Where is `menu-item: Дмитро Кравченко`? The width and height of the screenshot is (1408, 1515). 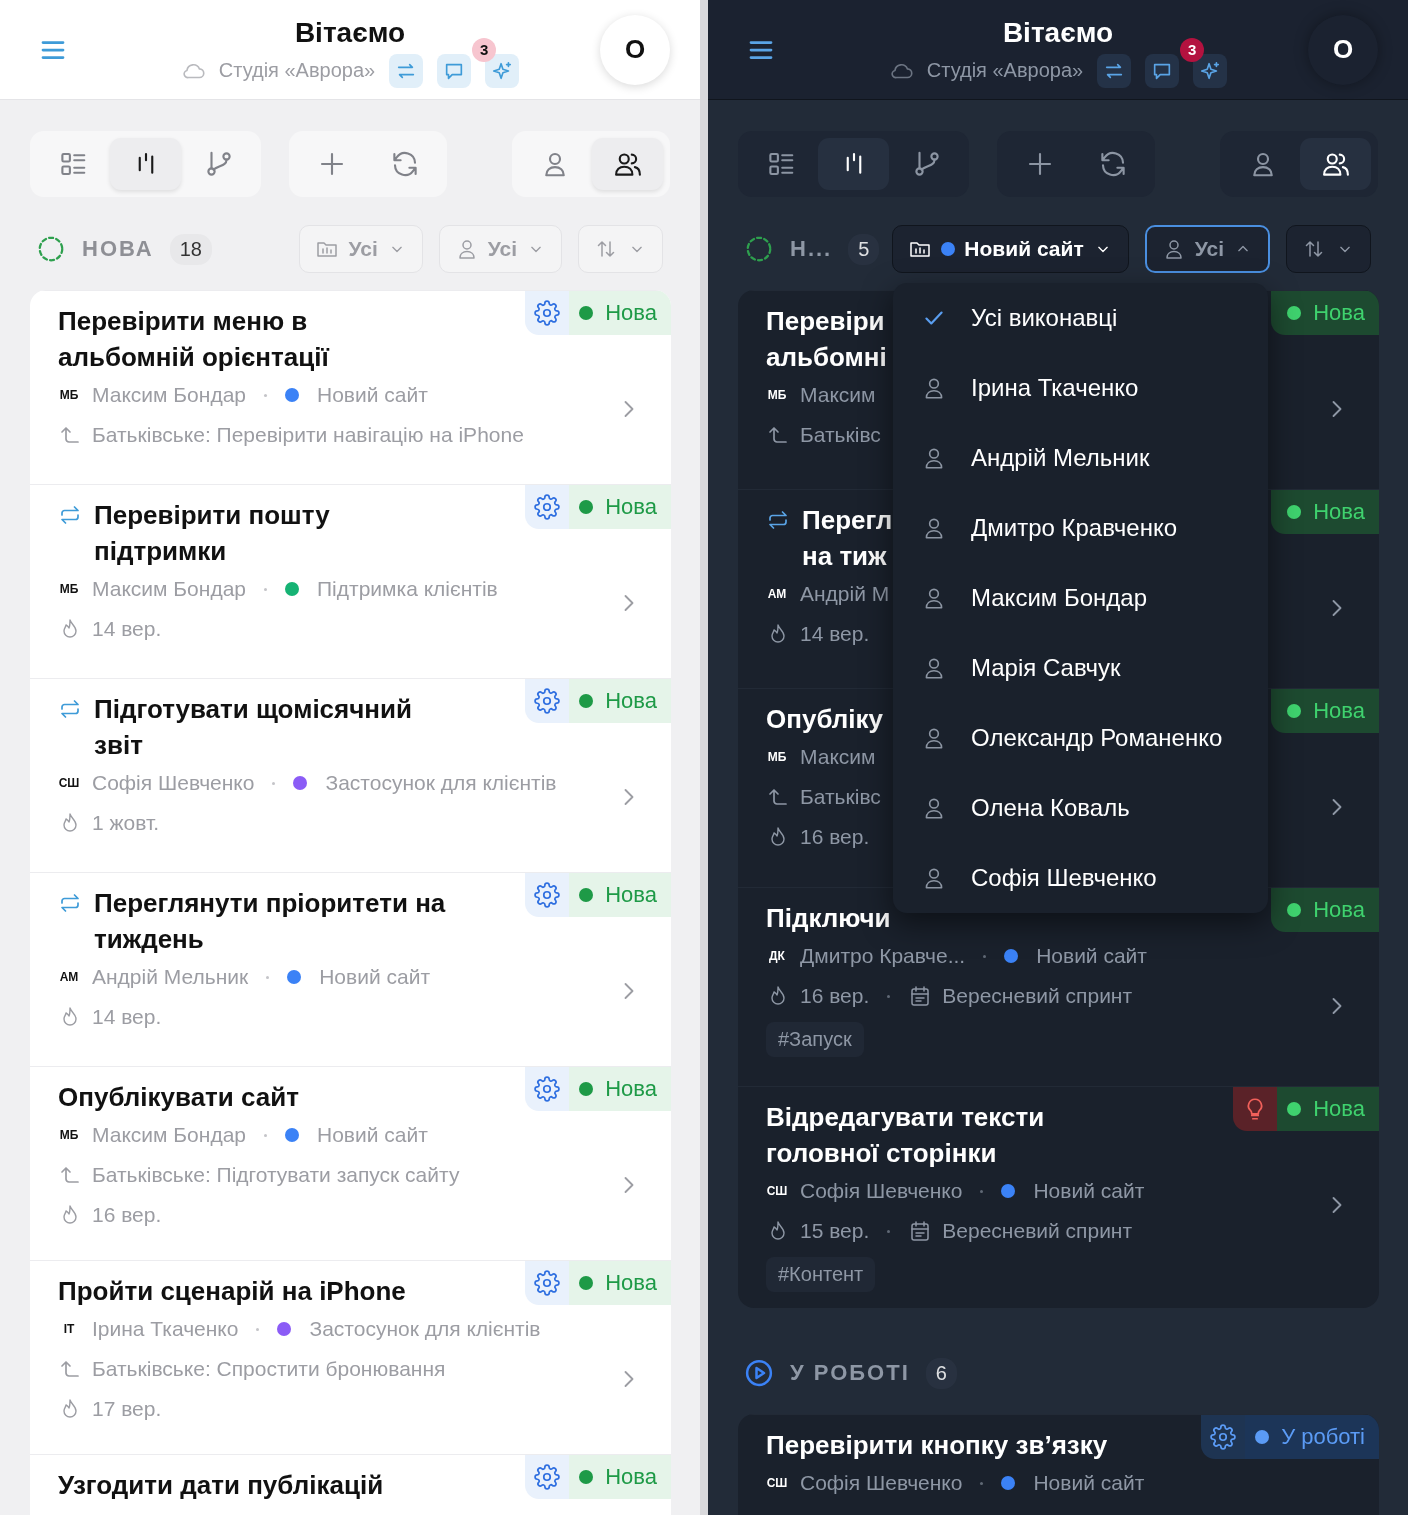
menu-item: Дмитро Кравченко is located at coordinates (1080, 528).